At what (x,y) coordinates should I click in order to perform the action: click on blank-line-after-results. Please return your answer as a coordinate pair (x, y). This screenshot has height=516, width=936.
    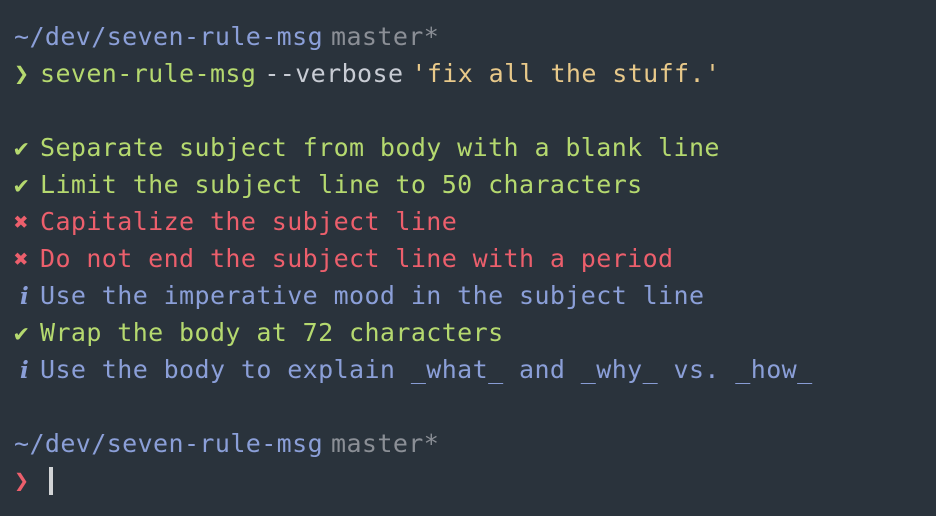
    Looking at the image, I should click on (475, 406).